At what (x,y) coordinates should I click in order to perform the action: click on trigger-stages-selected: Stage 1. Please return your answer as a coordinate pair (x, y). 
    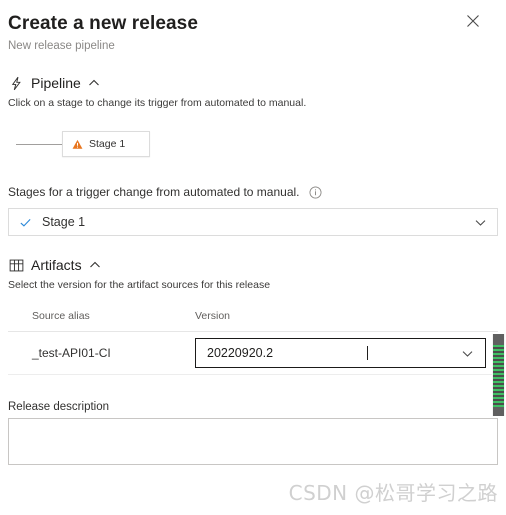
    Looking at the image, I should click on (52, 222).